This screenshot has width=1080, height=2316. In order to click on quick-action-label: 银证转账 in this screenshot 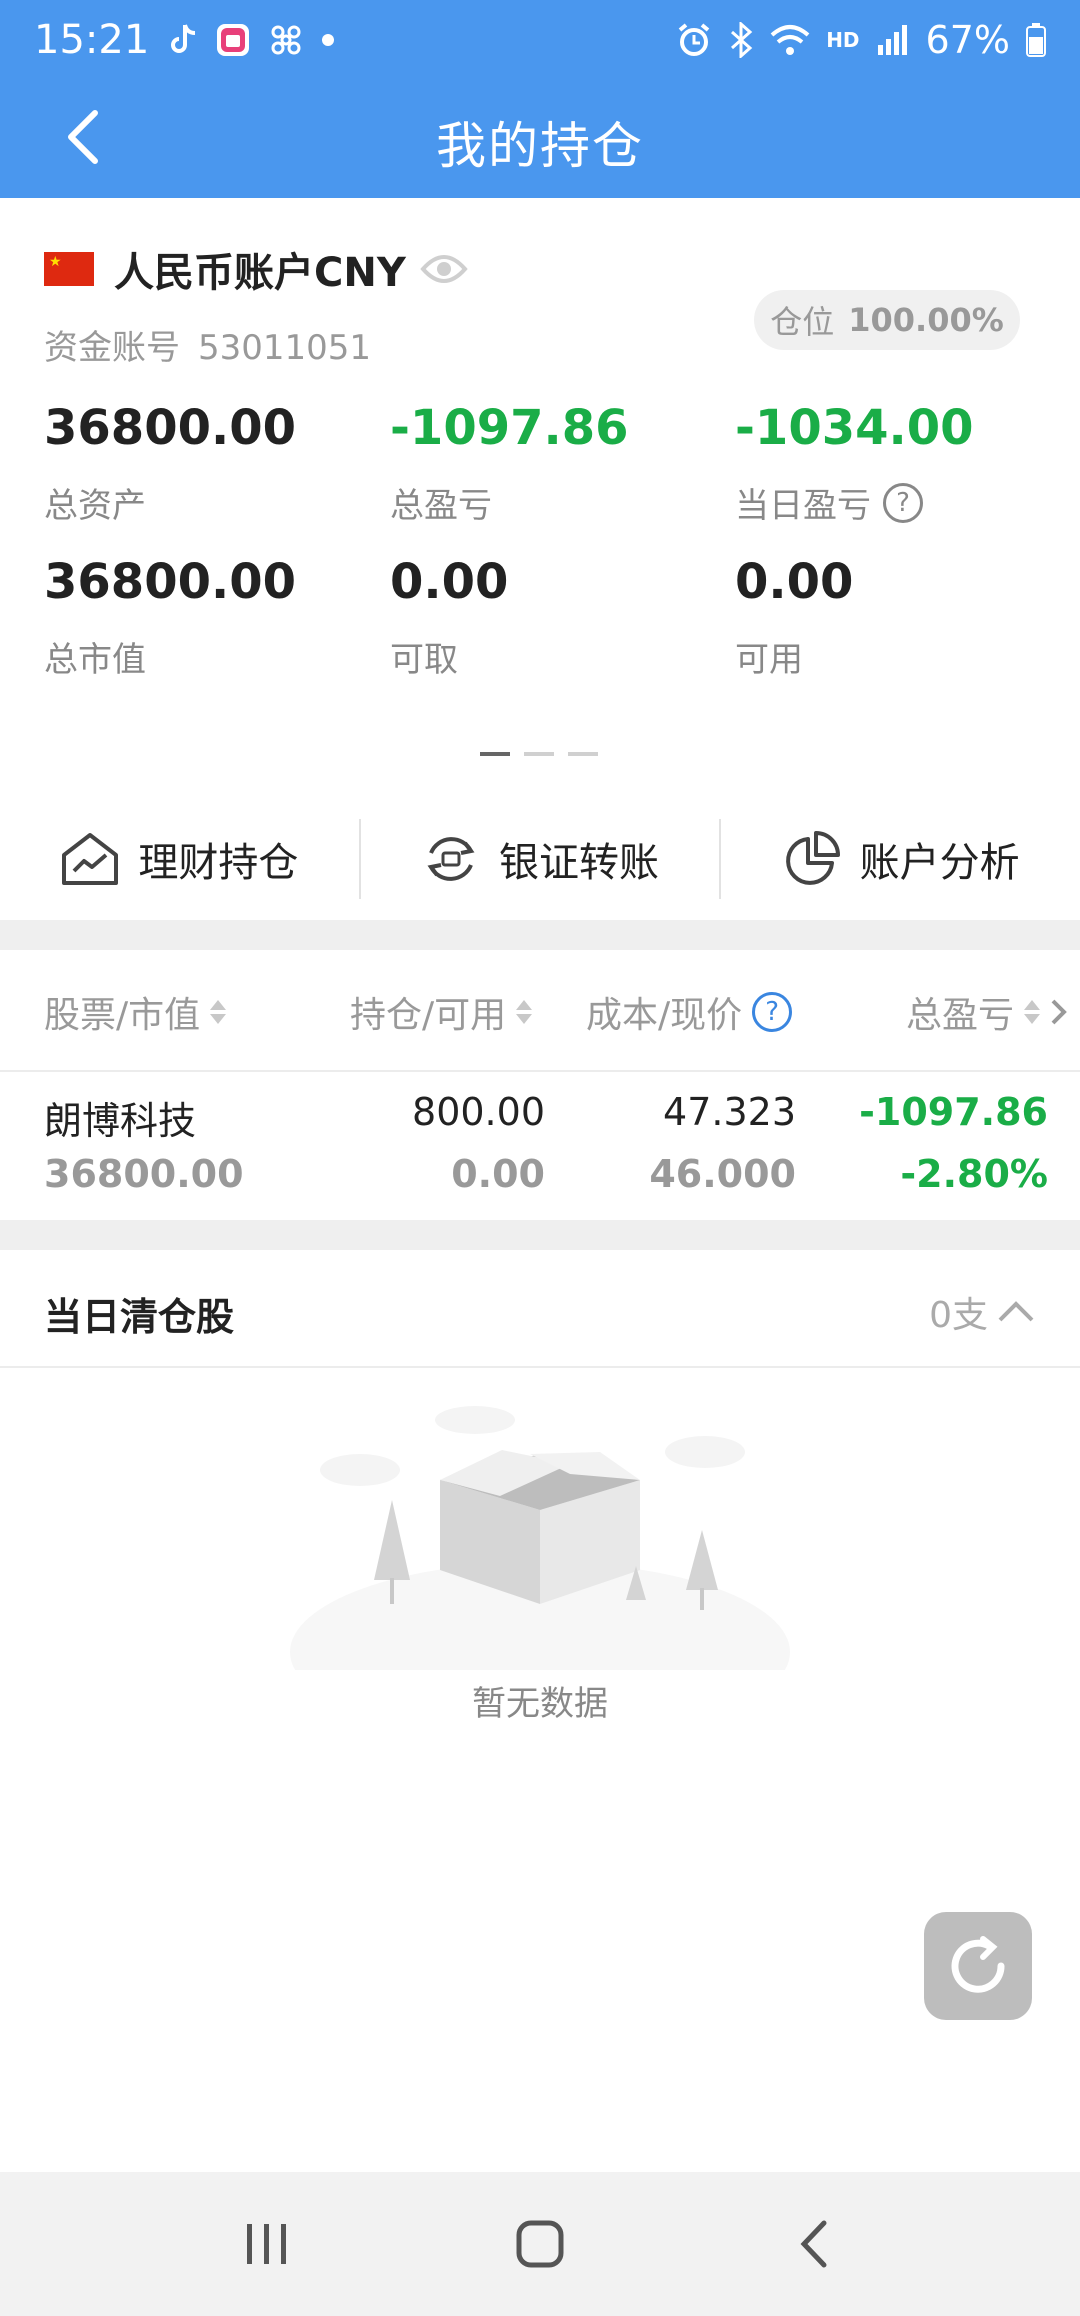, I will do `click(579, 863)`.